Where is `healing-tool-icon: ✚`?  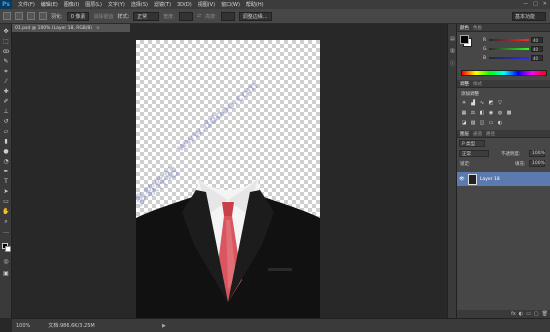
healing-tool-icon: ✚ is located at coordinates (6, 91).